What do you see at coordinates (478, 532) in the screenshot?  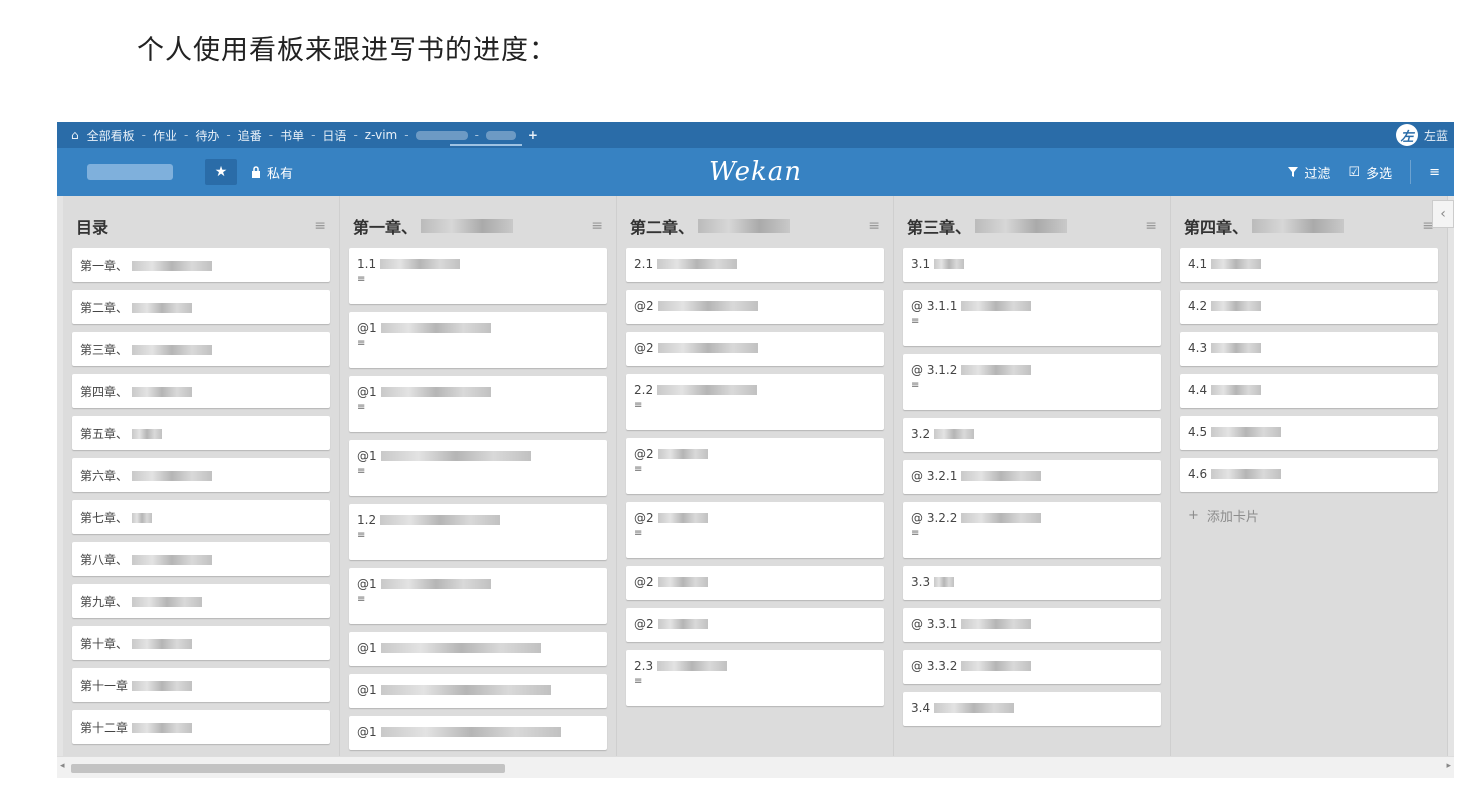 I see `card: 1.2 ≡` at bounding box center [478, 532].